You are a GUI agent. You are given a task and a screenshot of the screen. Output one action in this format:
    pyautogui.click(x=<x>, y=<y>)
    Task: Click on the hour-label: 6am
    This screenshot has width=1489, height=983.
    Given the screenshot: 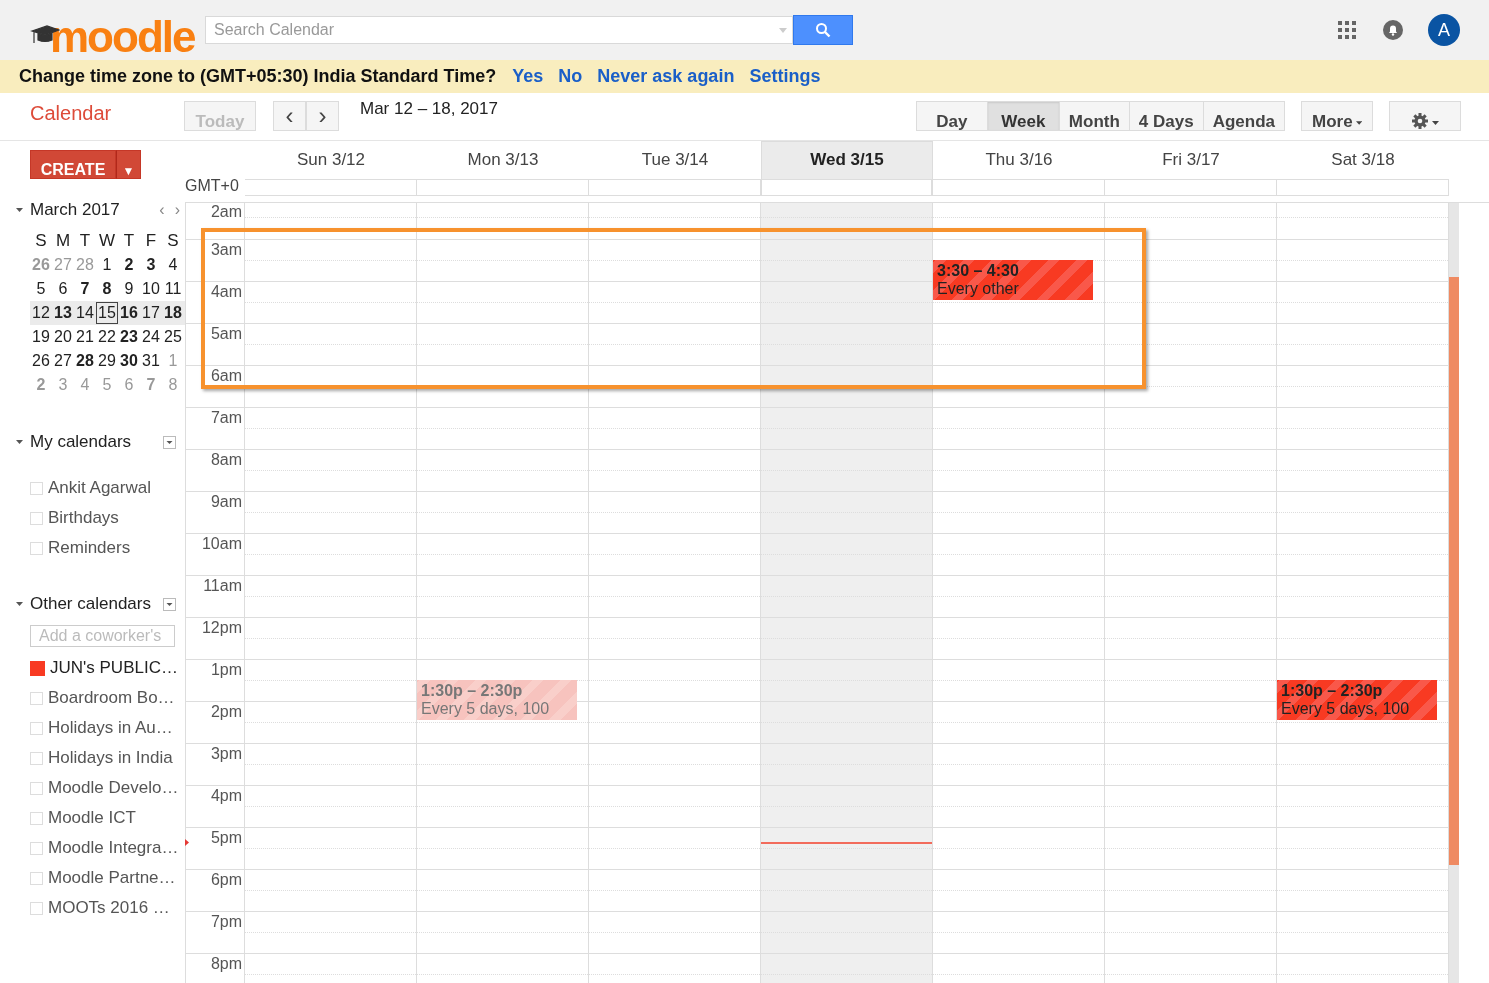 What is the action you would take?
    pyautogui.click(x=226, y=376)
    